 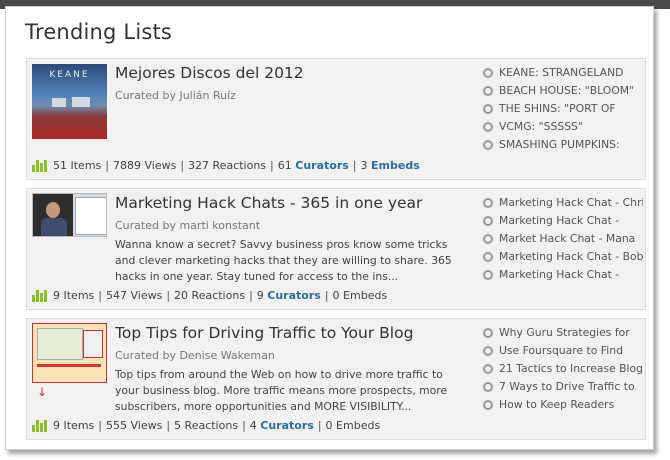 I want to click on reactions-count: 5 Reactions, so click(x=206, y=425).